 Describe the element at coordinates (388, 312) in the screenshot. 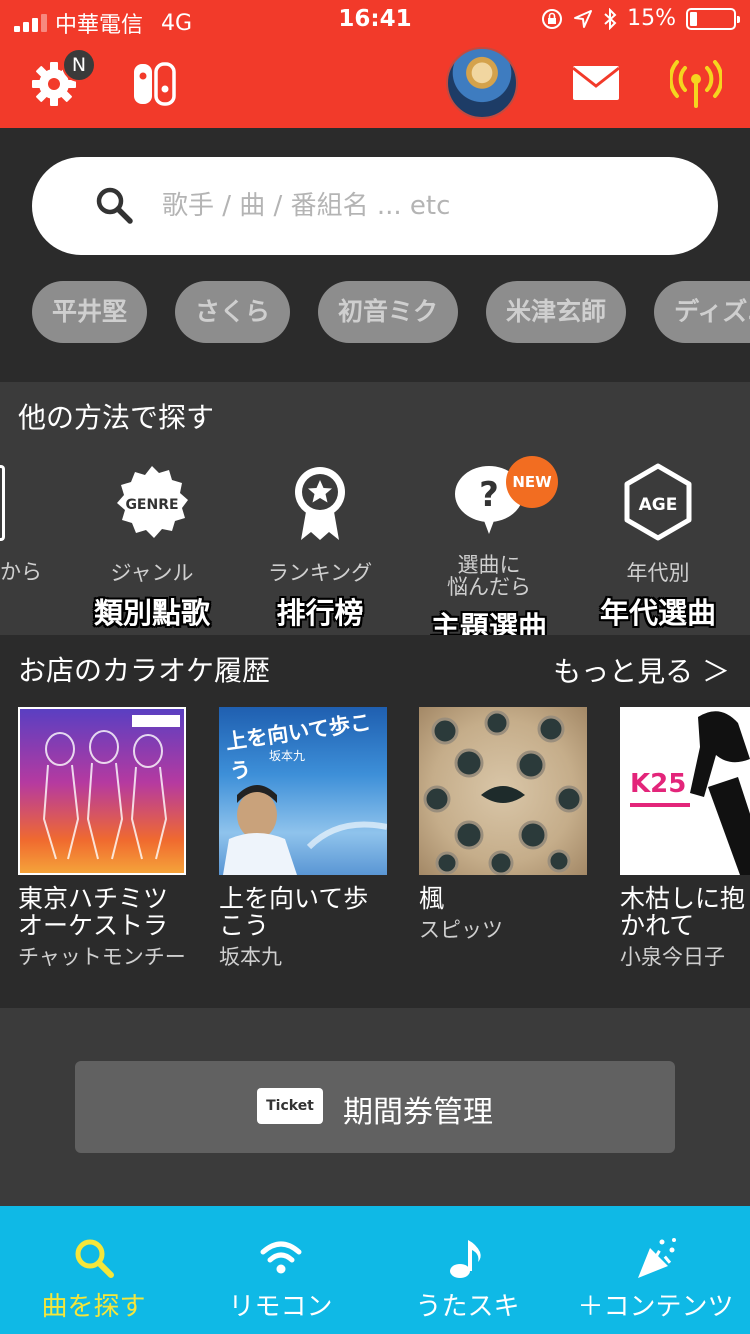

I see `suggestion-chip: 初音ミク` at that location.